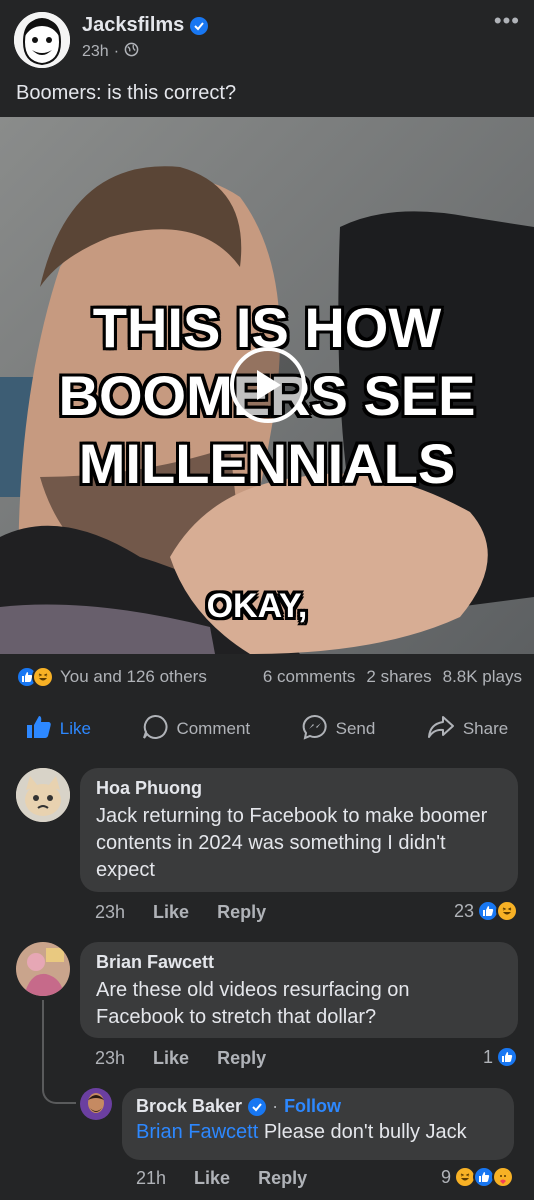  Describe the element at coordinates (362, 1132) in the screenshot. I see `reply-text-body: Please don't bully Jack` at that location.